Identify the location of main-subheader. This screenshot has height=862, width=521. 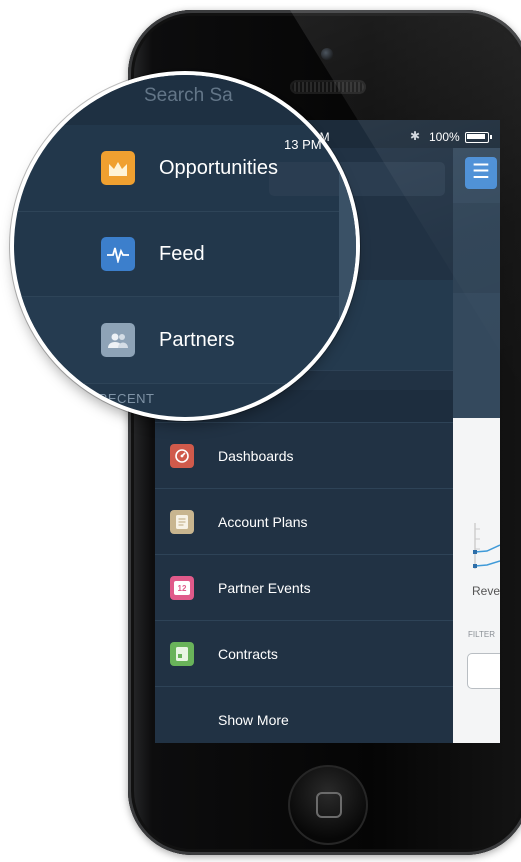
(476, 248).